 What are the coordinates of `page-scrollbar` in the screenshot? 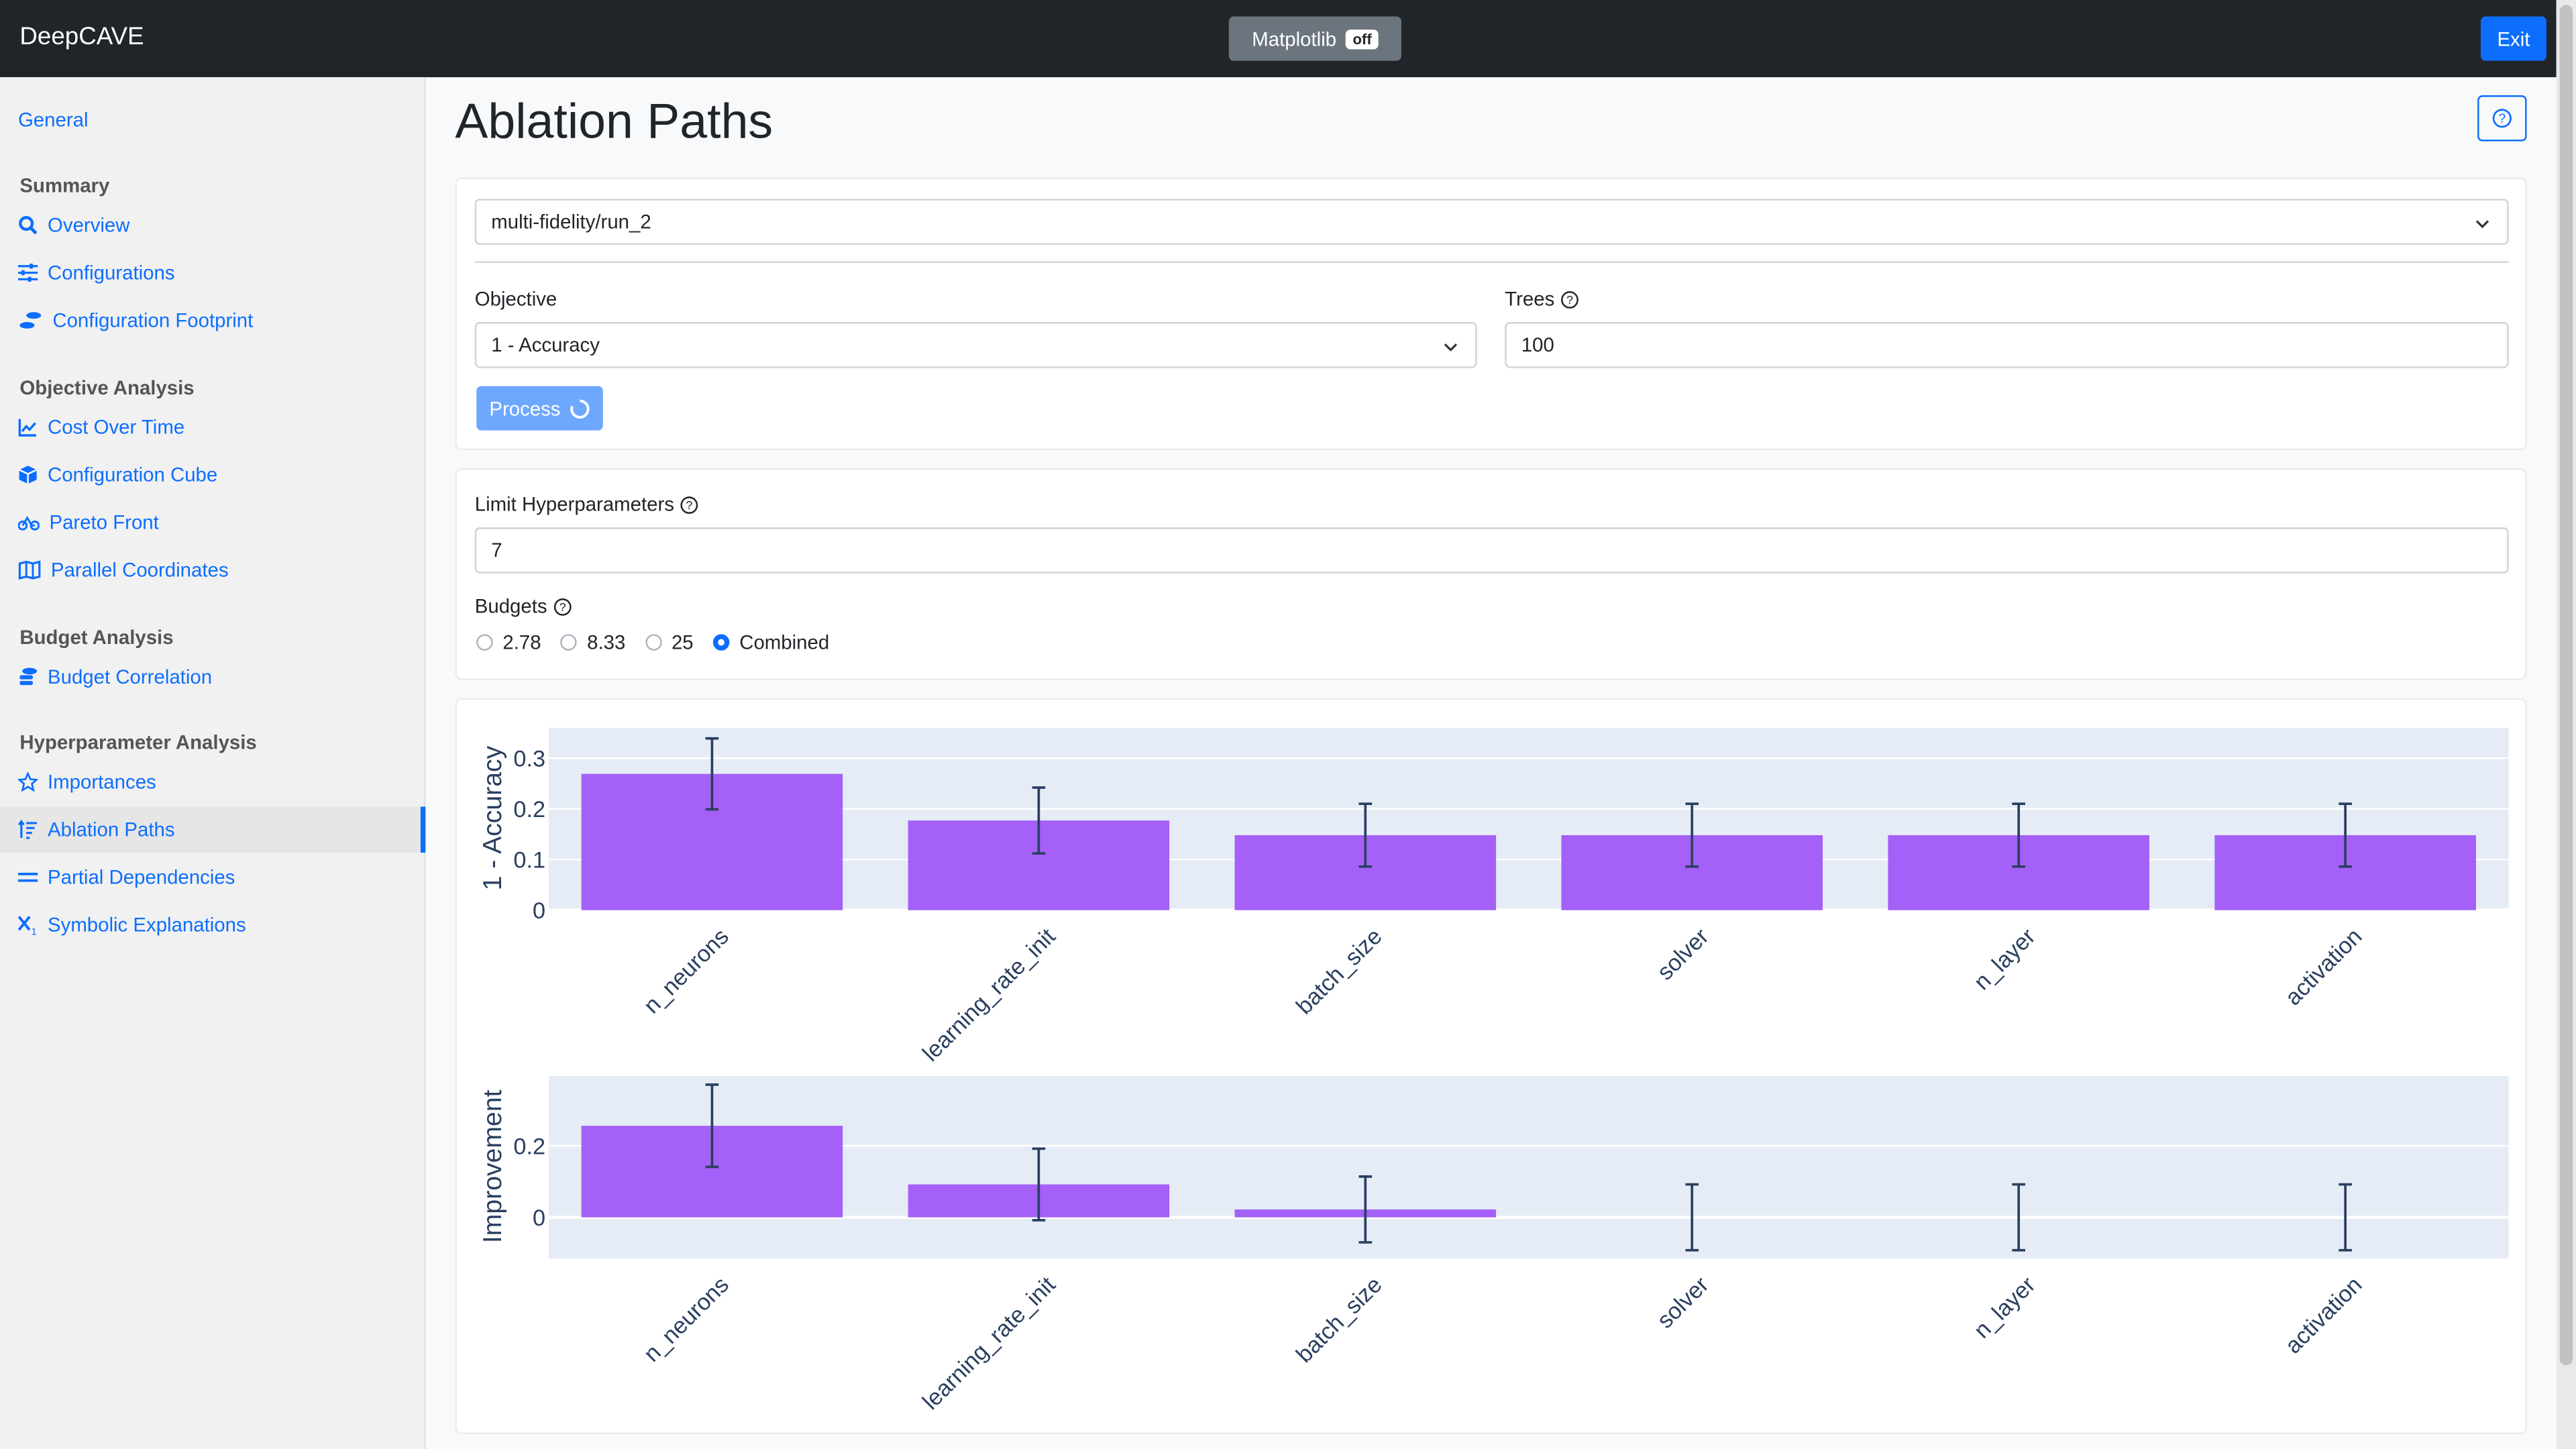 It's located at (2566, 724).